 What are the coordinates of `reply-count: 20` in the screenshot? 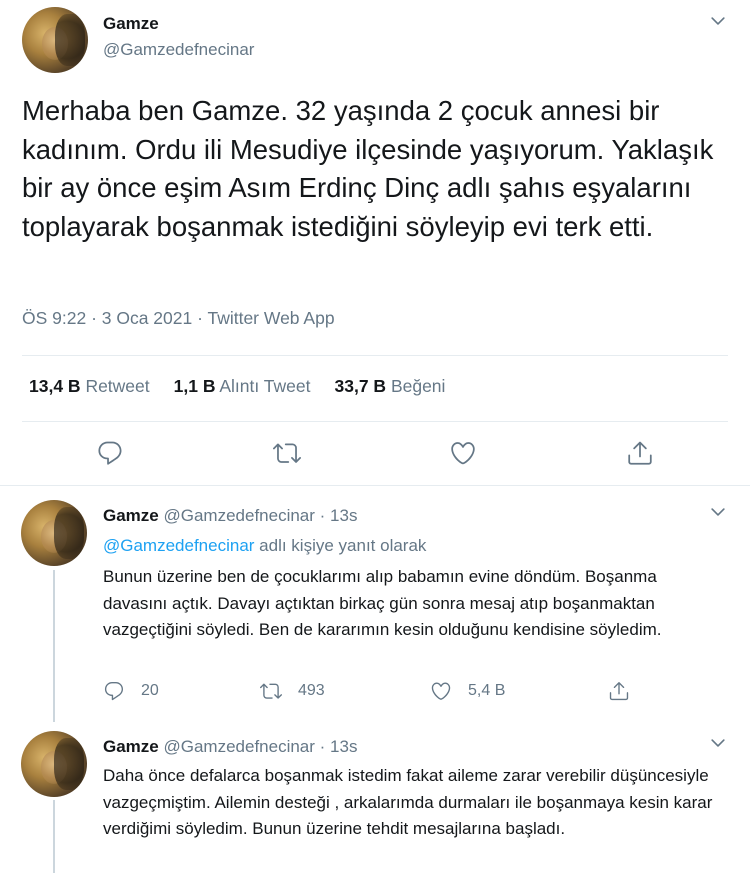 It's located at (150, 690).